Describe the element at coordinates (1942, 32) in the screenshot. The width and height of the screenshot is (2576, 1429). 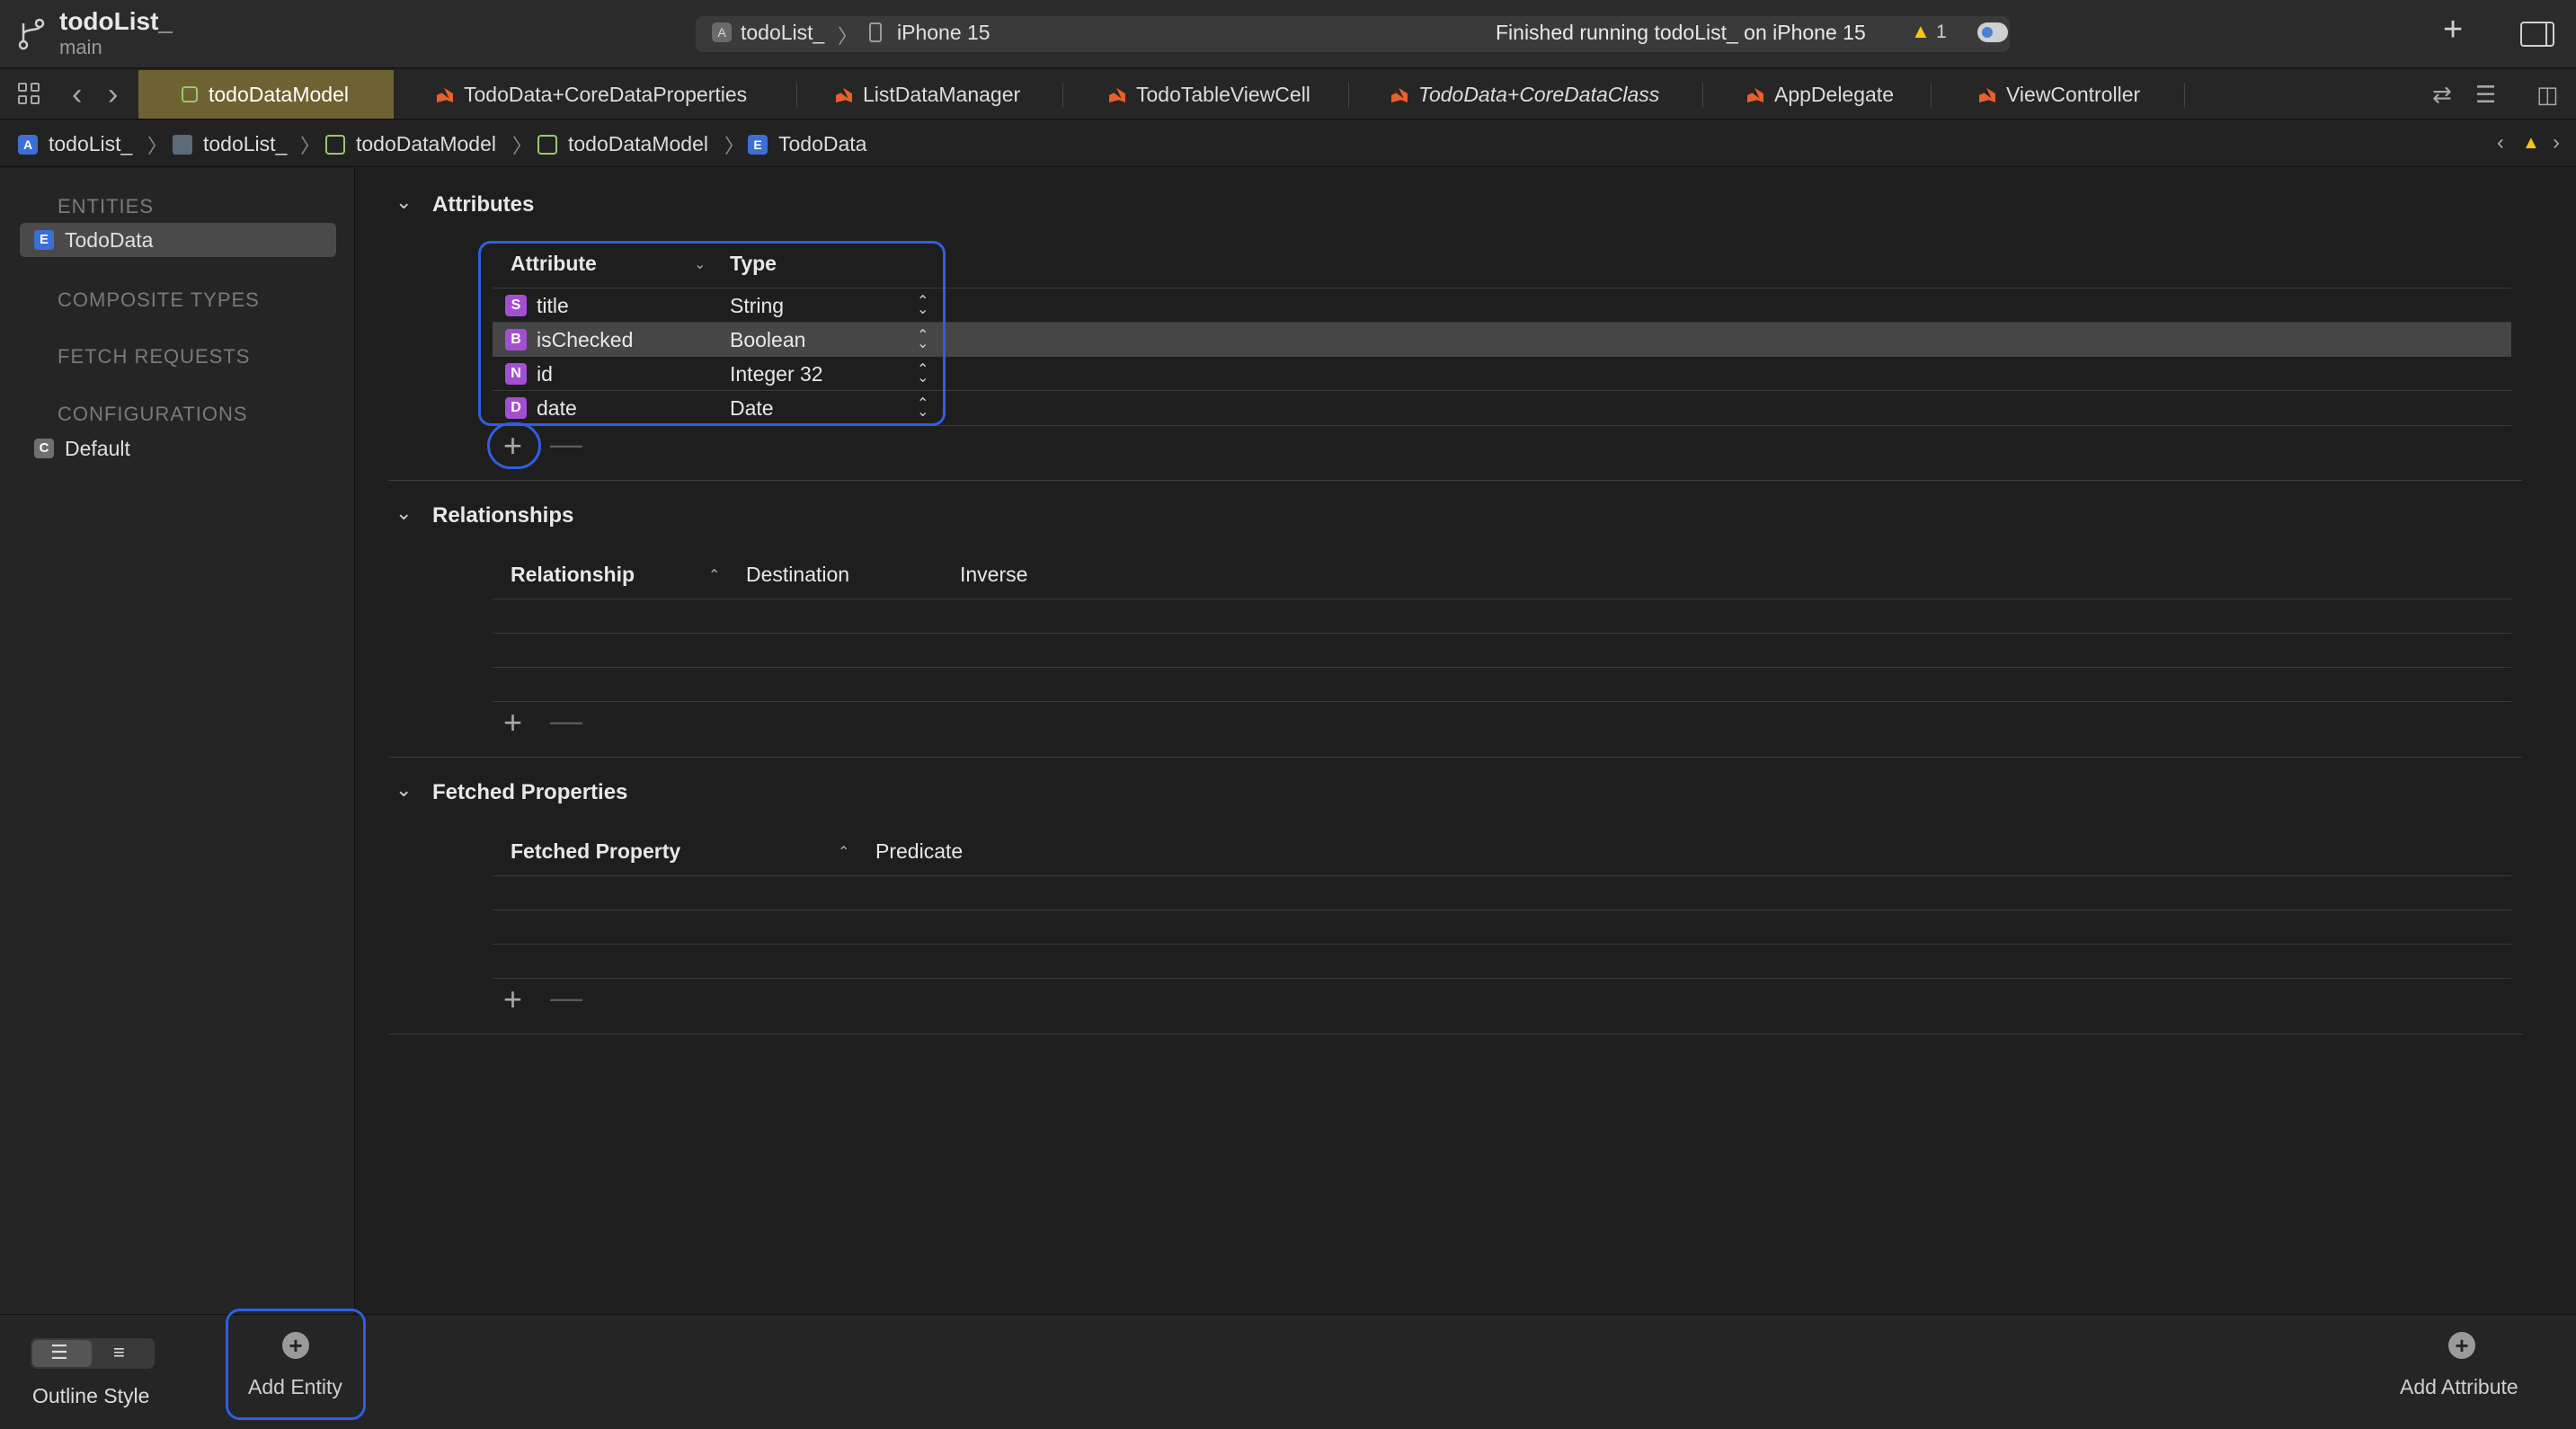
I see `warning-count: 1` at that location.